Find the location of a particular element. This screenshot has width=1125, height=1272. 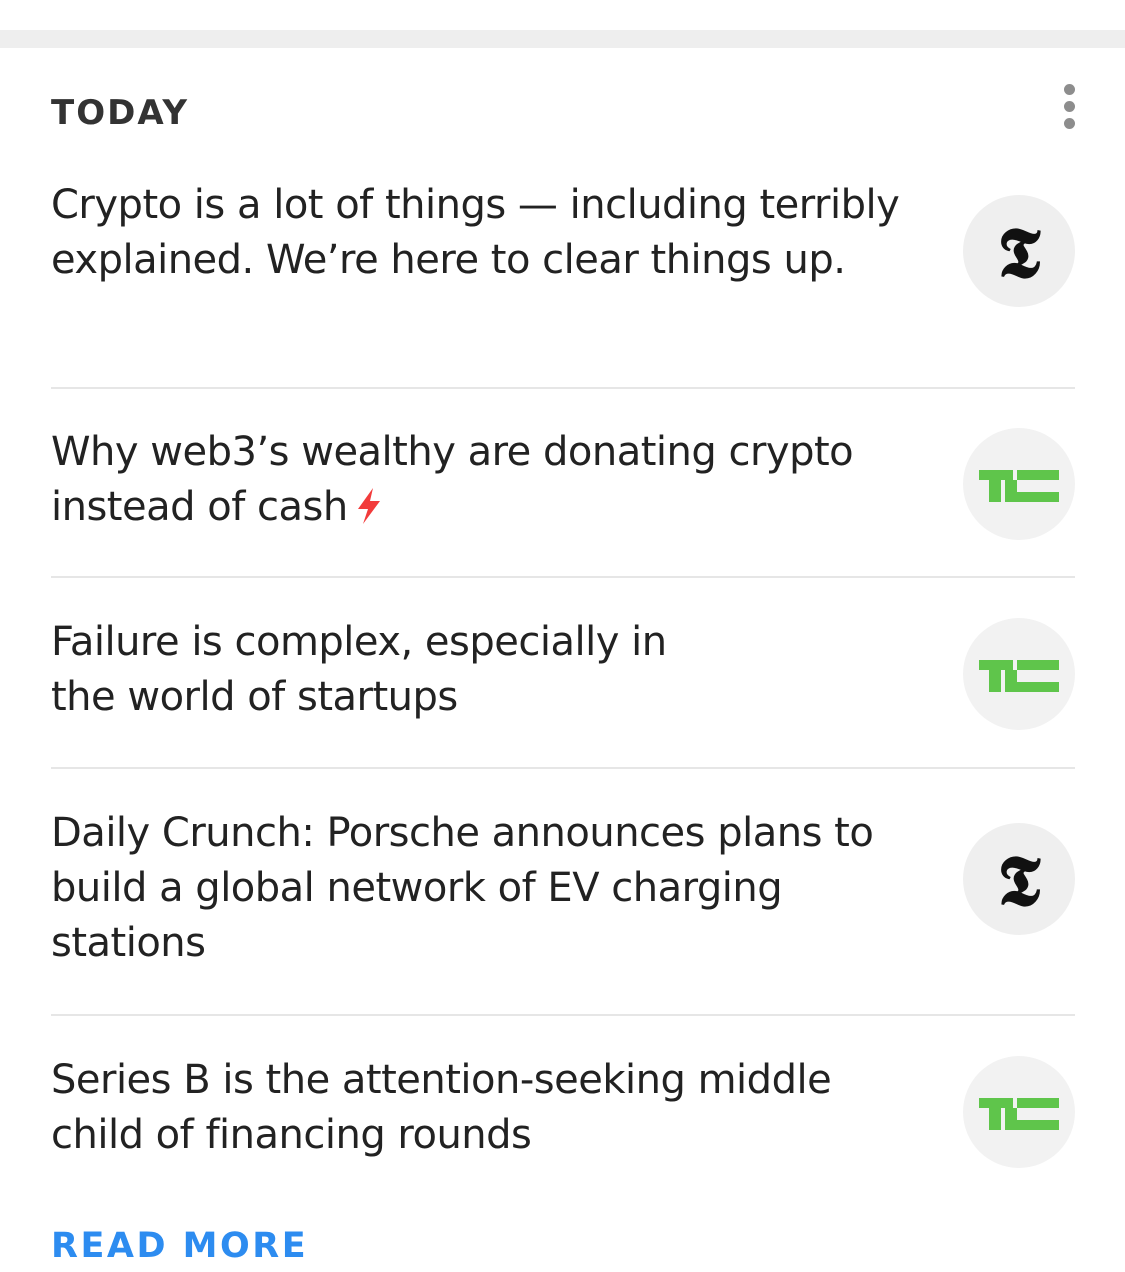

more-options-button is located at coordinates (1069, 105).